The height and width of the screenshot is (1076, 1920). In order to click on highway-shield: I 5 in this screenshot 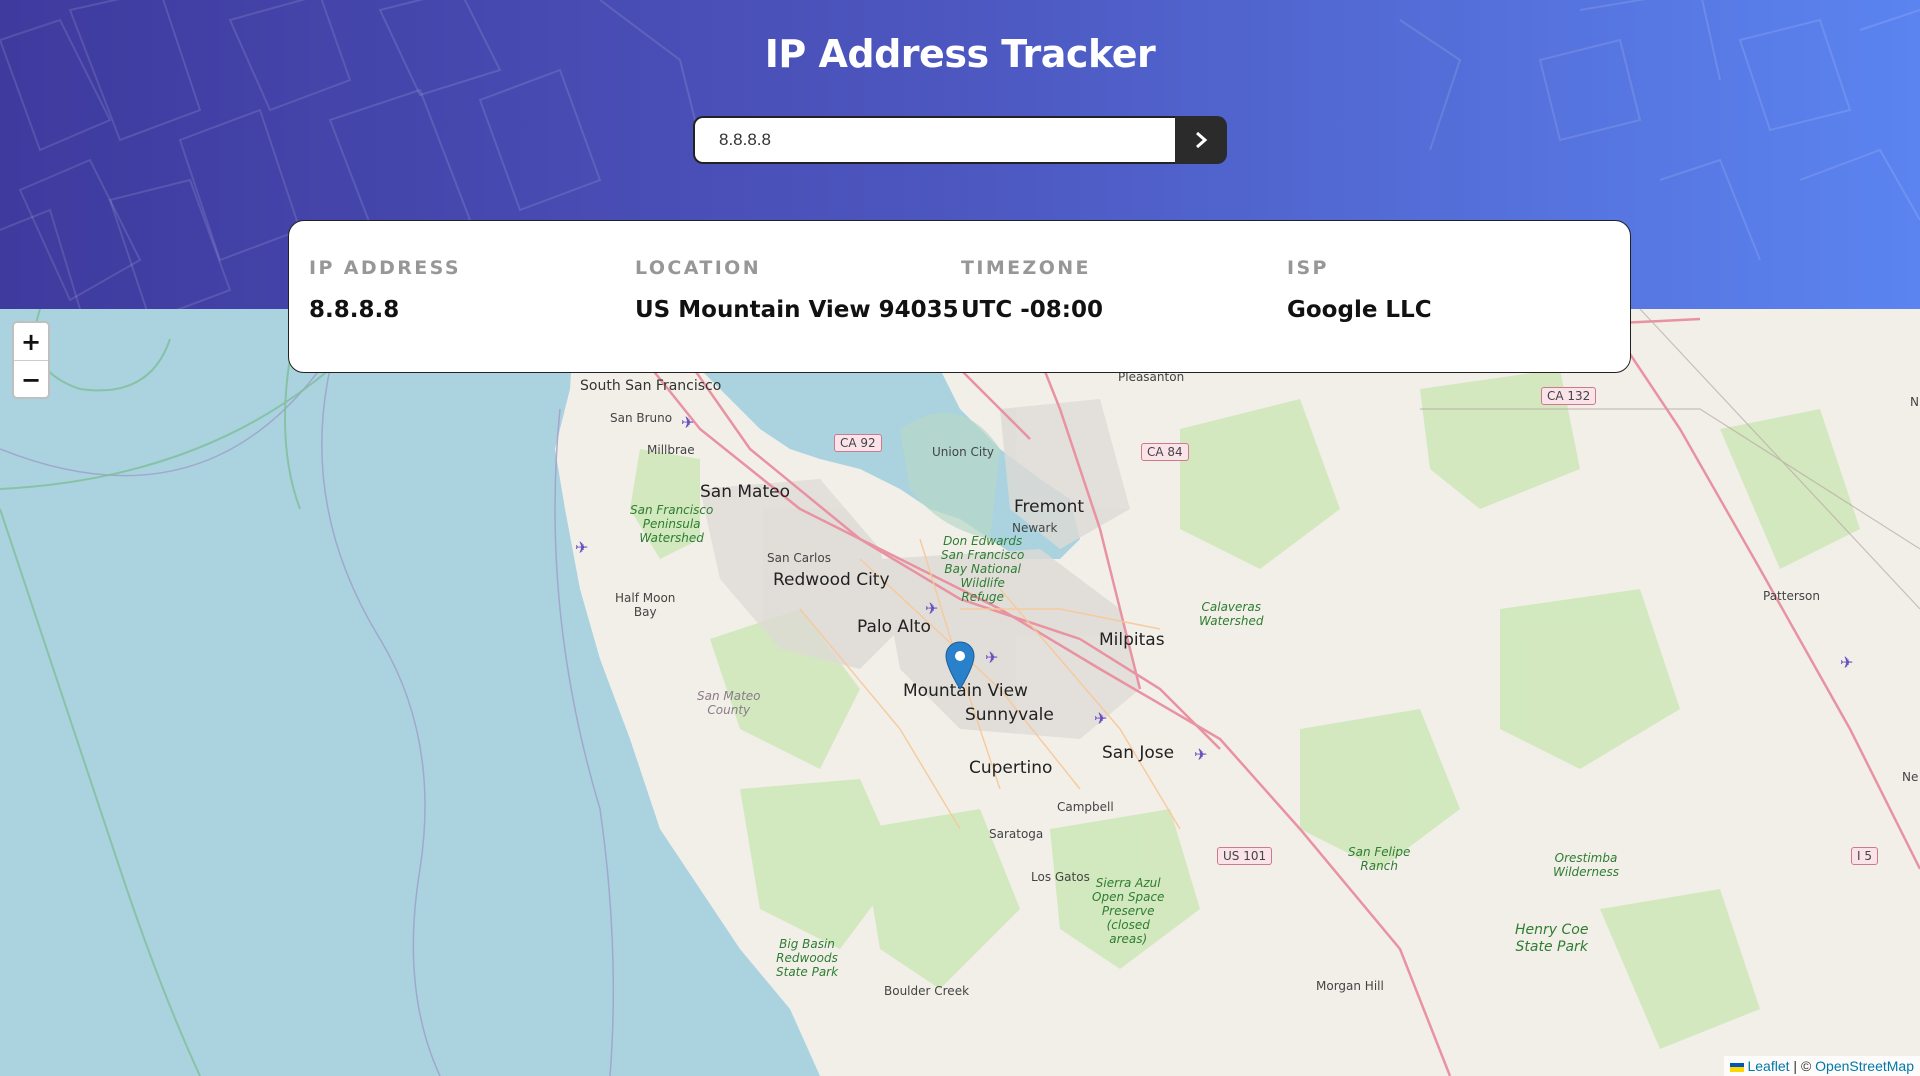, I will do `click(1864, 856)`.